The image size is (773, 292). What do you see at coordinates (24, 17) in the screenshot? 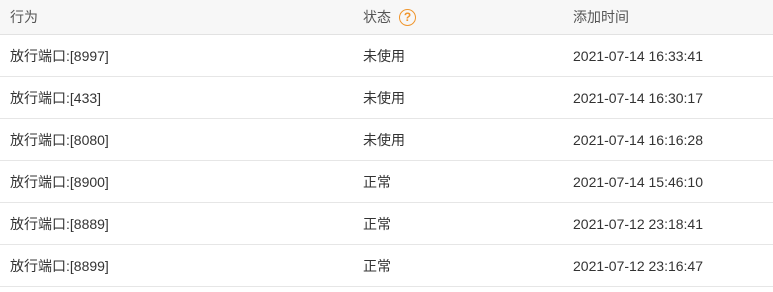
I see `header-action: 行为` at bounding box center [24, 17].